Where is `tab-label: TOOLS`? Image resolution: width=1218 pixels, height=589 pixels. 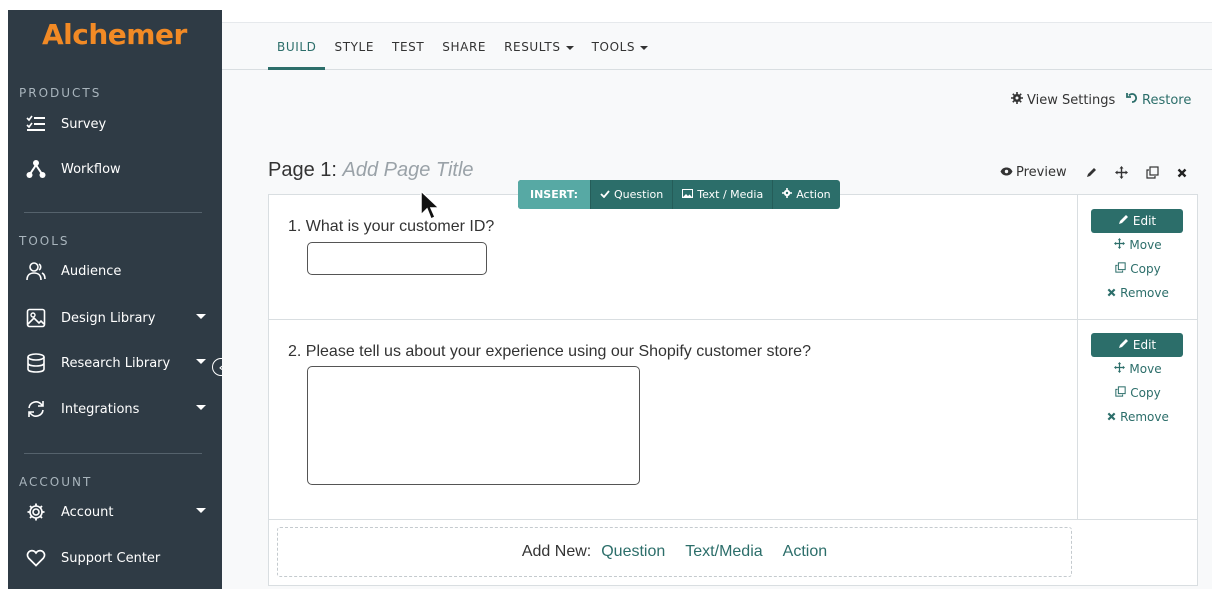 tab-label: TOOLS is located at coordinates (613, 47).